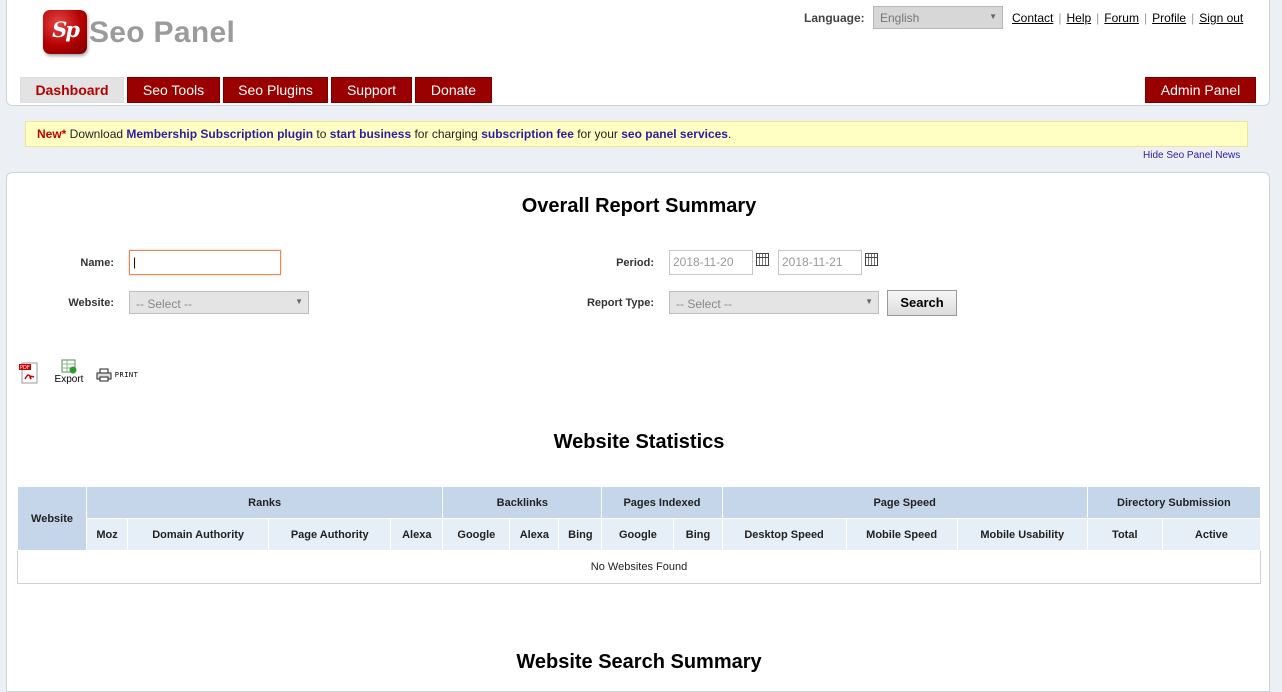 Image resolution: width=1282 pixels, height=692 pixels. Describe the element at coordinates (446, 134) in the screenshot. I see `news-text: for charging` at that location.